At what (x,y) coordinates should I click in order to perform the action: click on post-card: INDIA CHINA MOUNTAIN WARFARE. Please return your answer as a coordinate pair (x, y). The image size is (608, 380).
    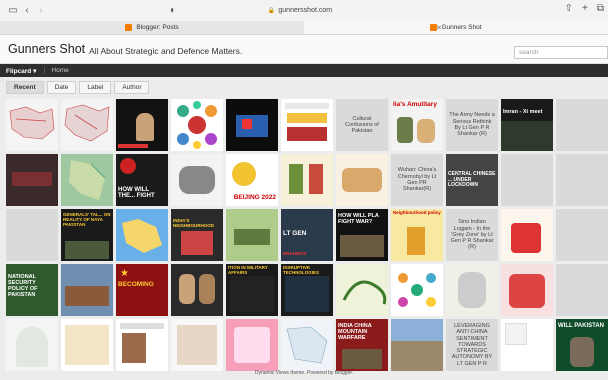
    Looking at the image, I should click on (362, 345).